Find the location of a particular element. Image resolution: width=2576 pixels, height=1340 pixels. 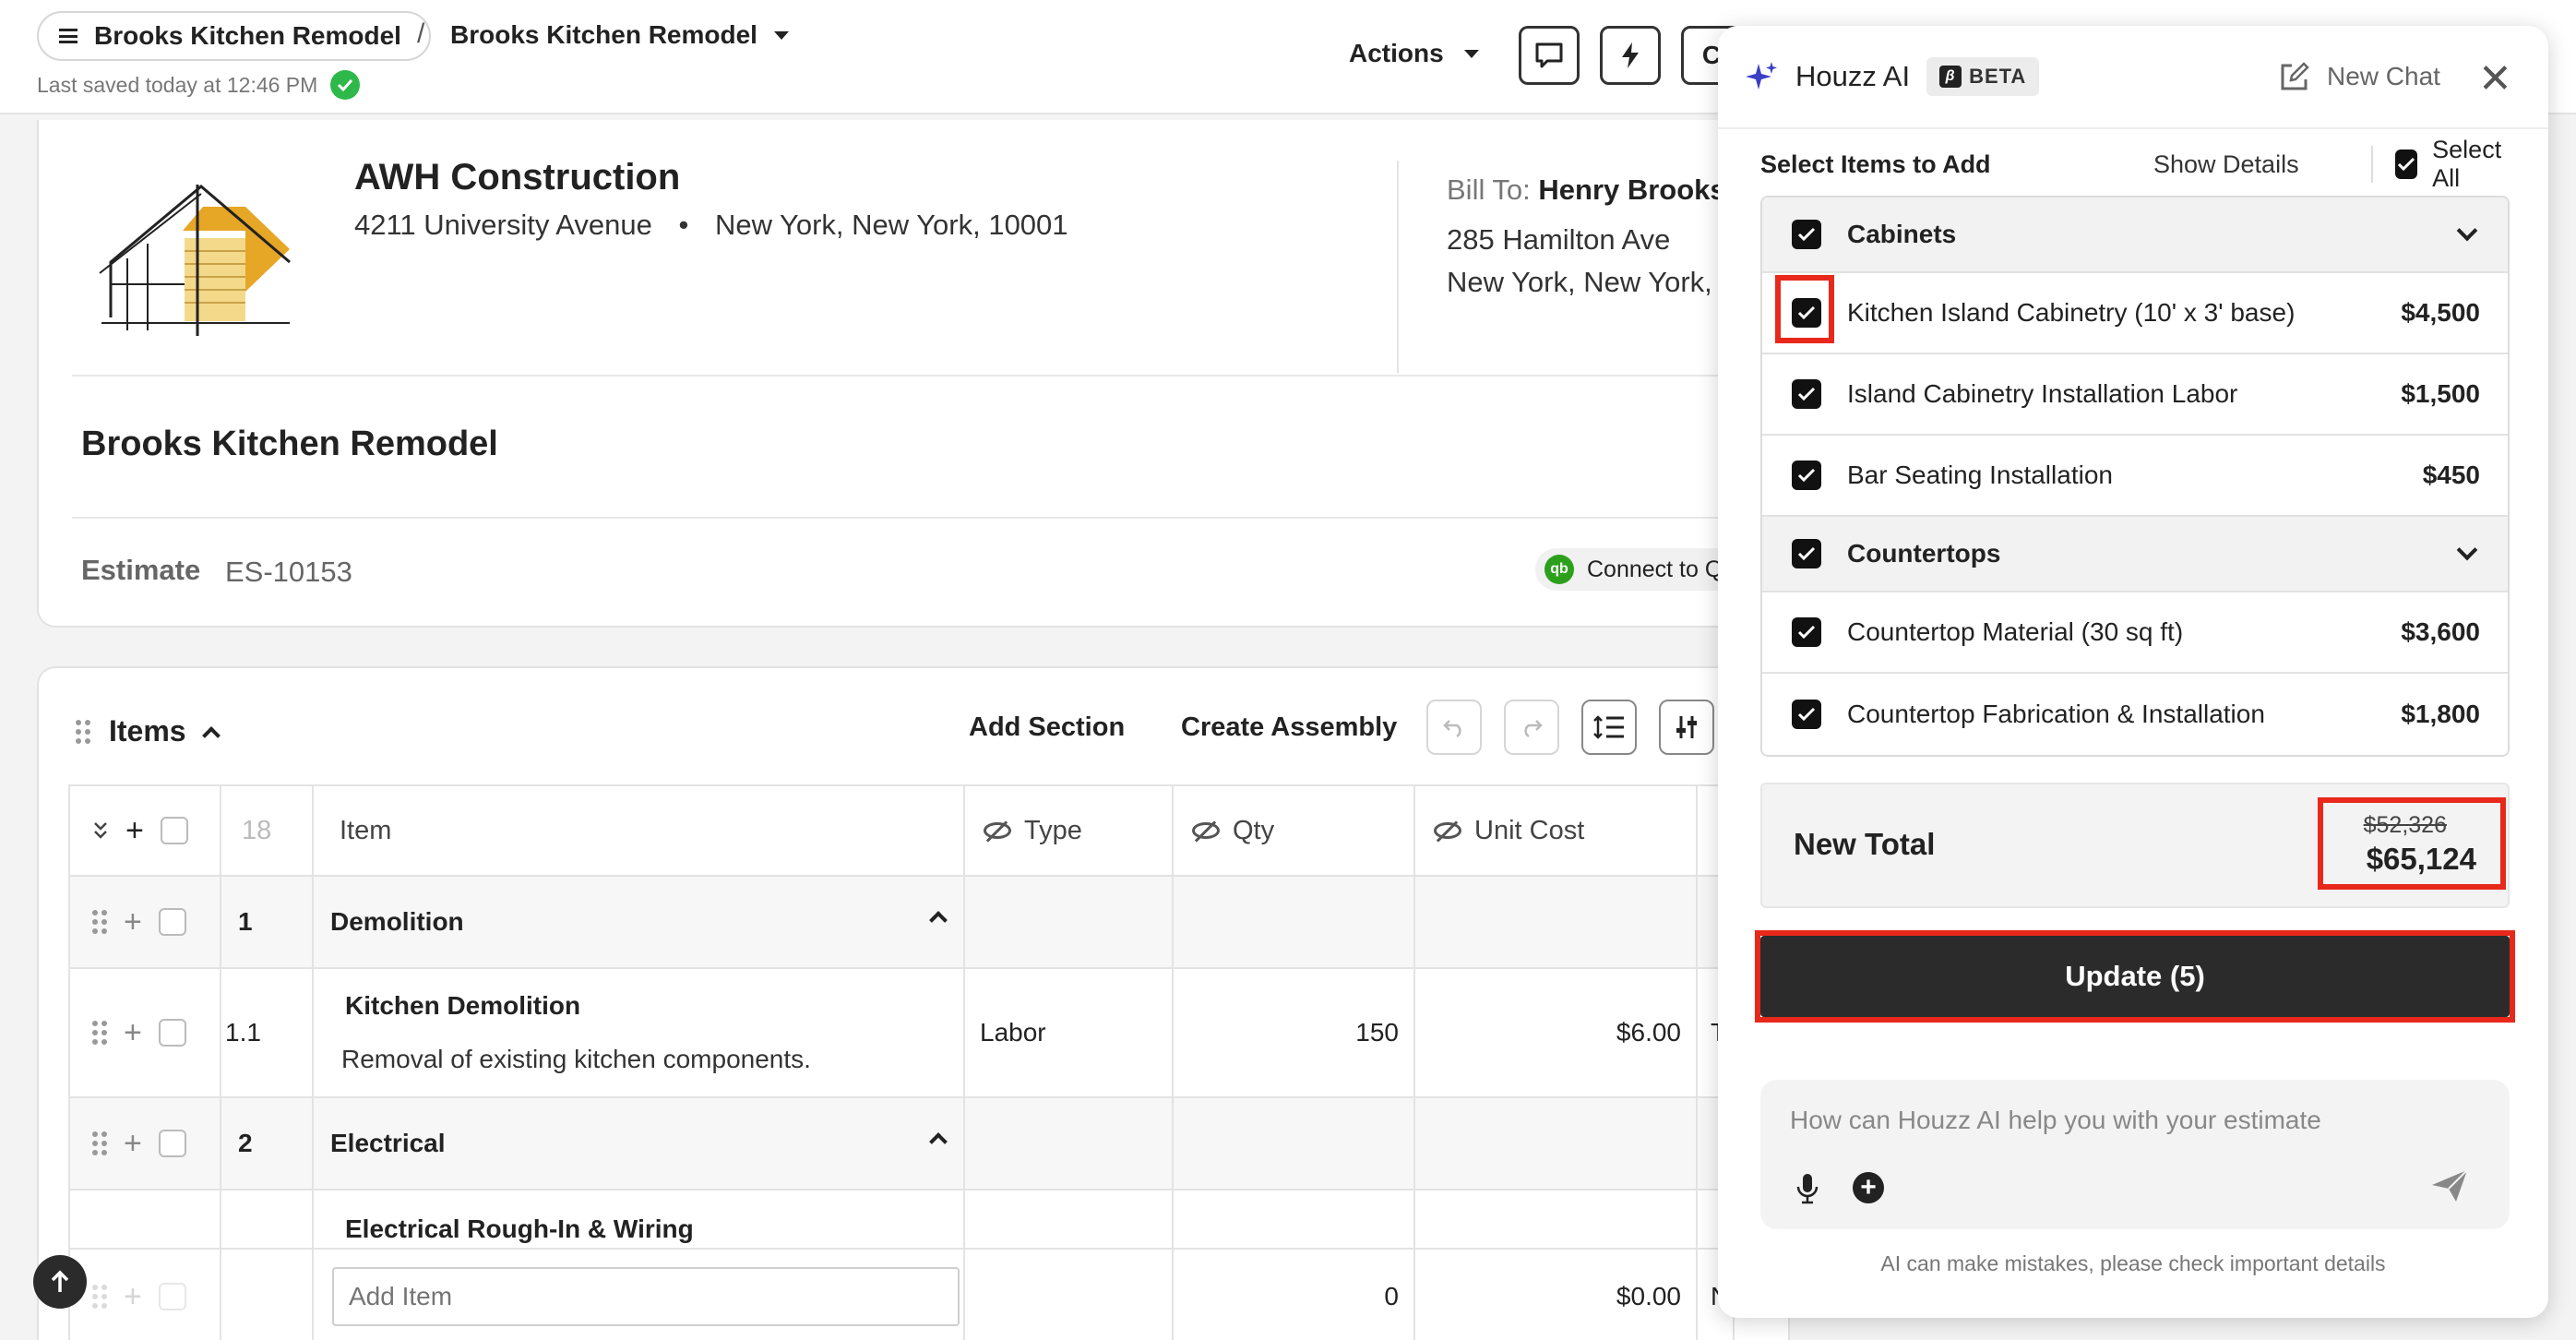

add-section-button: Add Section is located at coordinates (1047, 727).